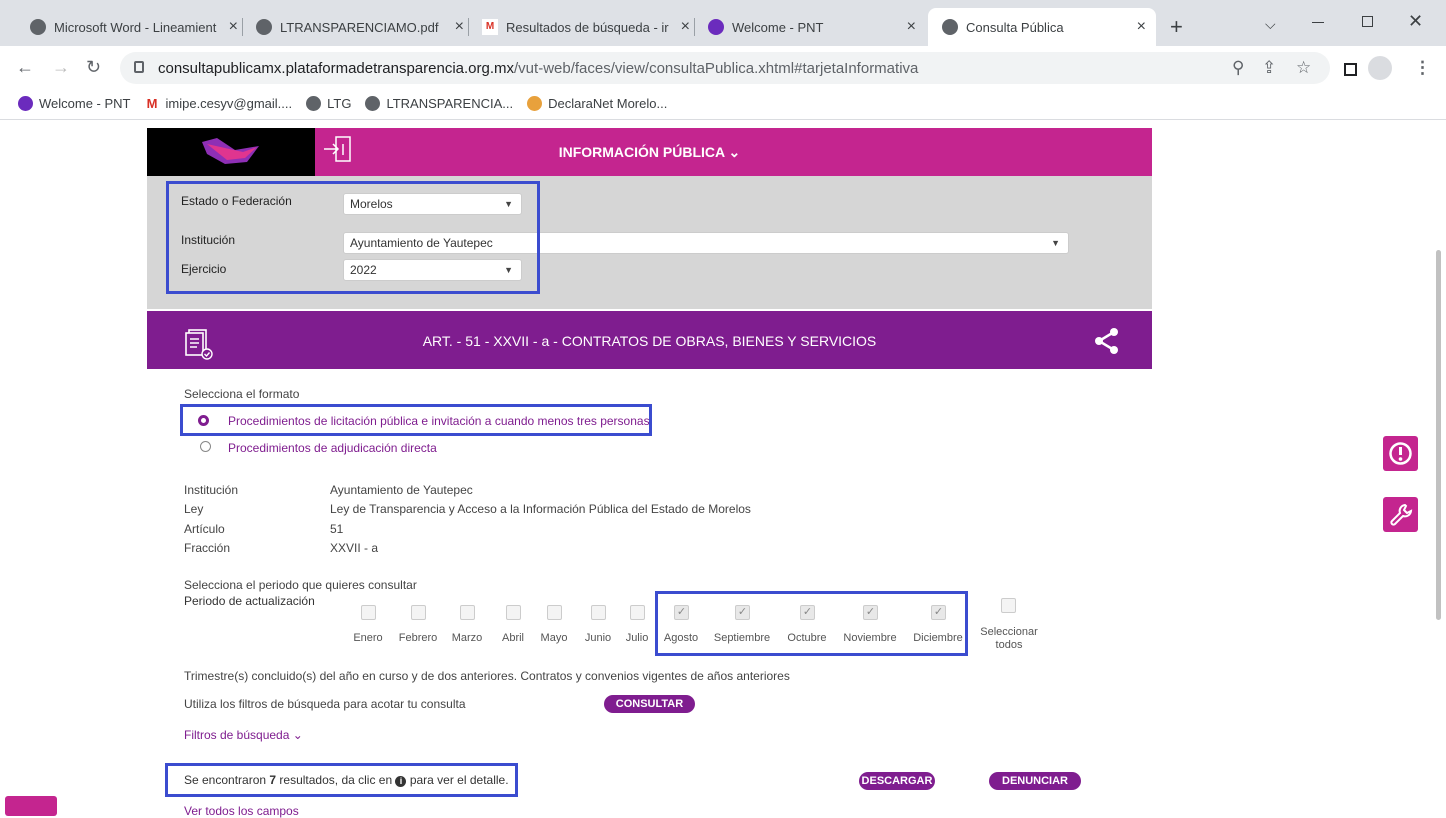 Image resolution: width=1446 pixels, height=818 pixels. What do you see at coordinates (1422, 68) in the screenshot?
I see `menu-kebab-icon: ⋮` at bounding box center [1422, 68].